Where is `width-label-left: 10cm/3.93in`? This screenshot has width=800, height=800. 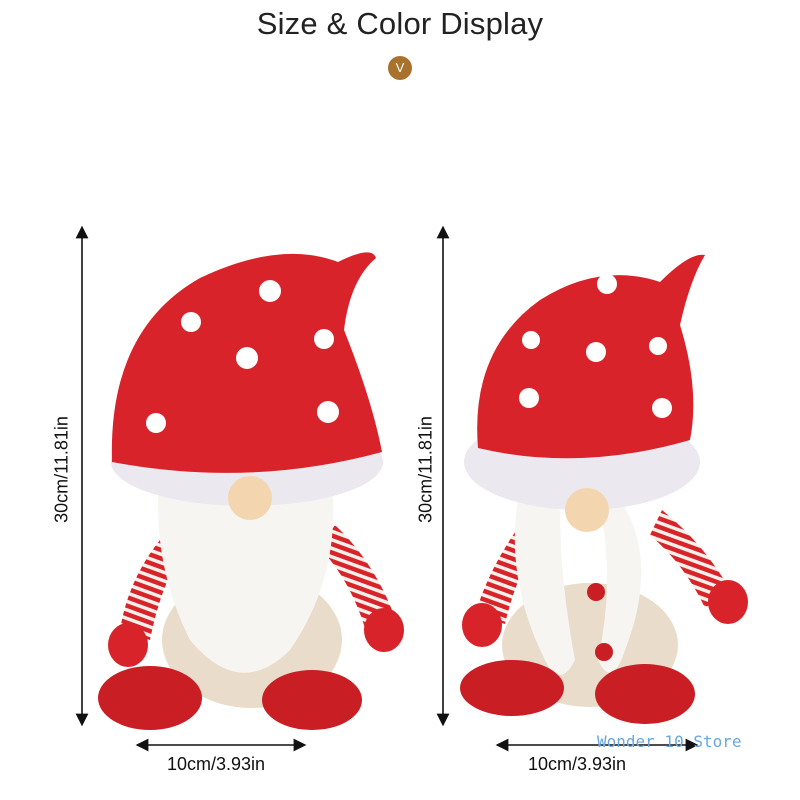
width-label-left: 10cm/3.93in is located at coordinates (216, 764).